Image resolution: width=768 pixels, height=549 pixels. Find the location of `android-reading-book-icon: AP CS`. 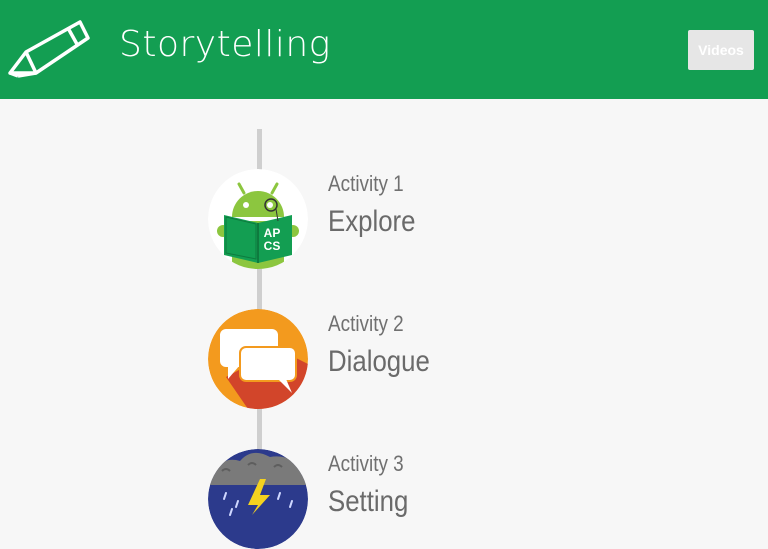

android-reading-book-icon: AP CS is located at coordinates (258, 219).